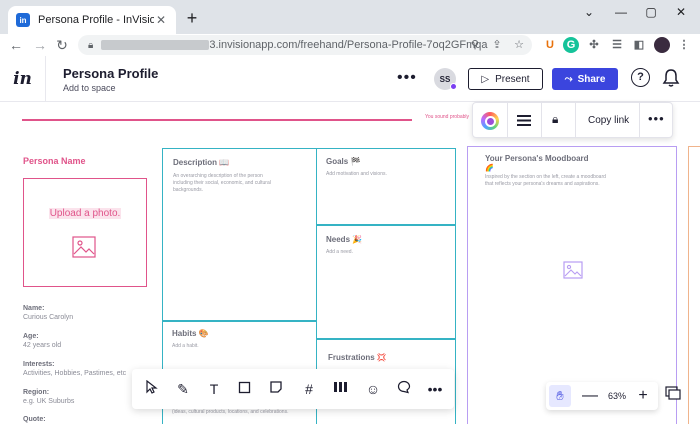 This screenshot has height=424, width=700. What do you see at coordinates (568, 79) in the screenshot?
I see `share-icon: ⤳` at bounding box center [568, 79].